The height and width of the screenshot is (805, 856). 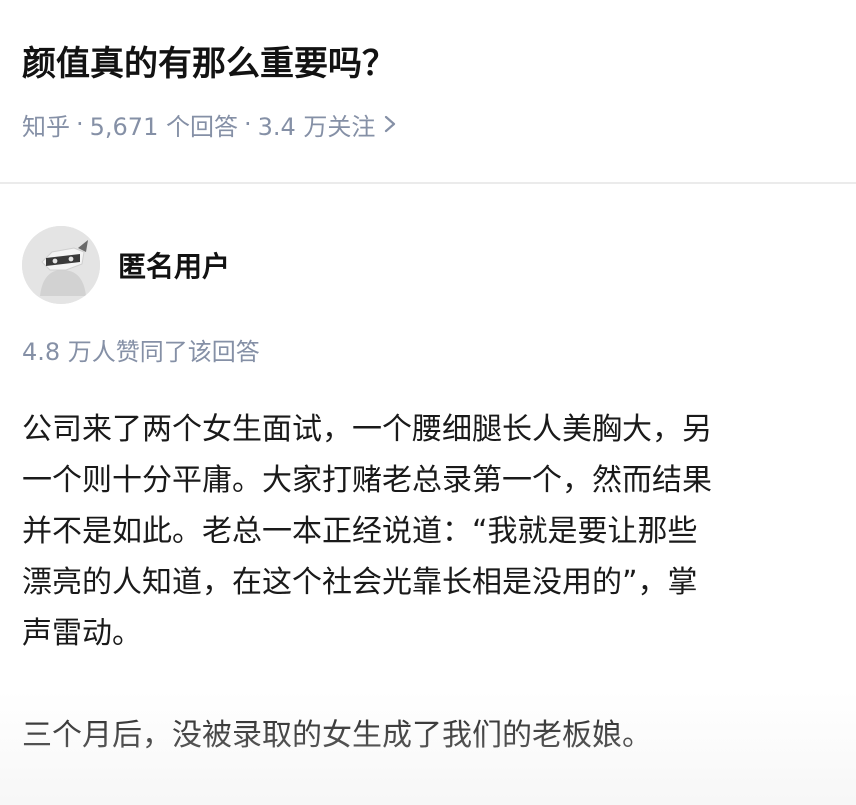 What do you see at coordinates (390, 124) in the screenshot?
I see `chevron-right-icon` at bounding box center [390, 124].